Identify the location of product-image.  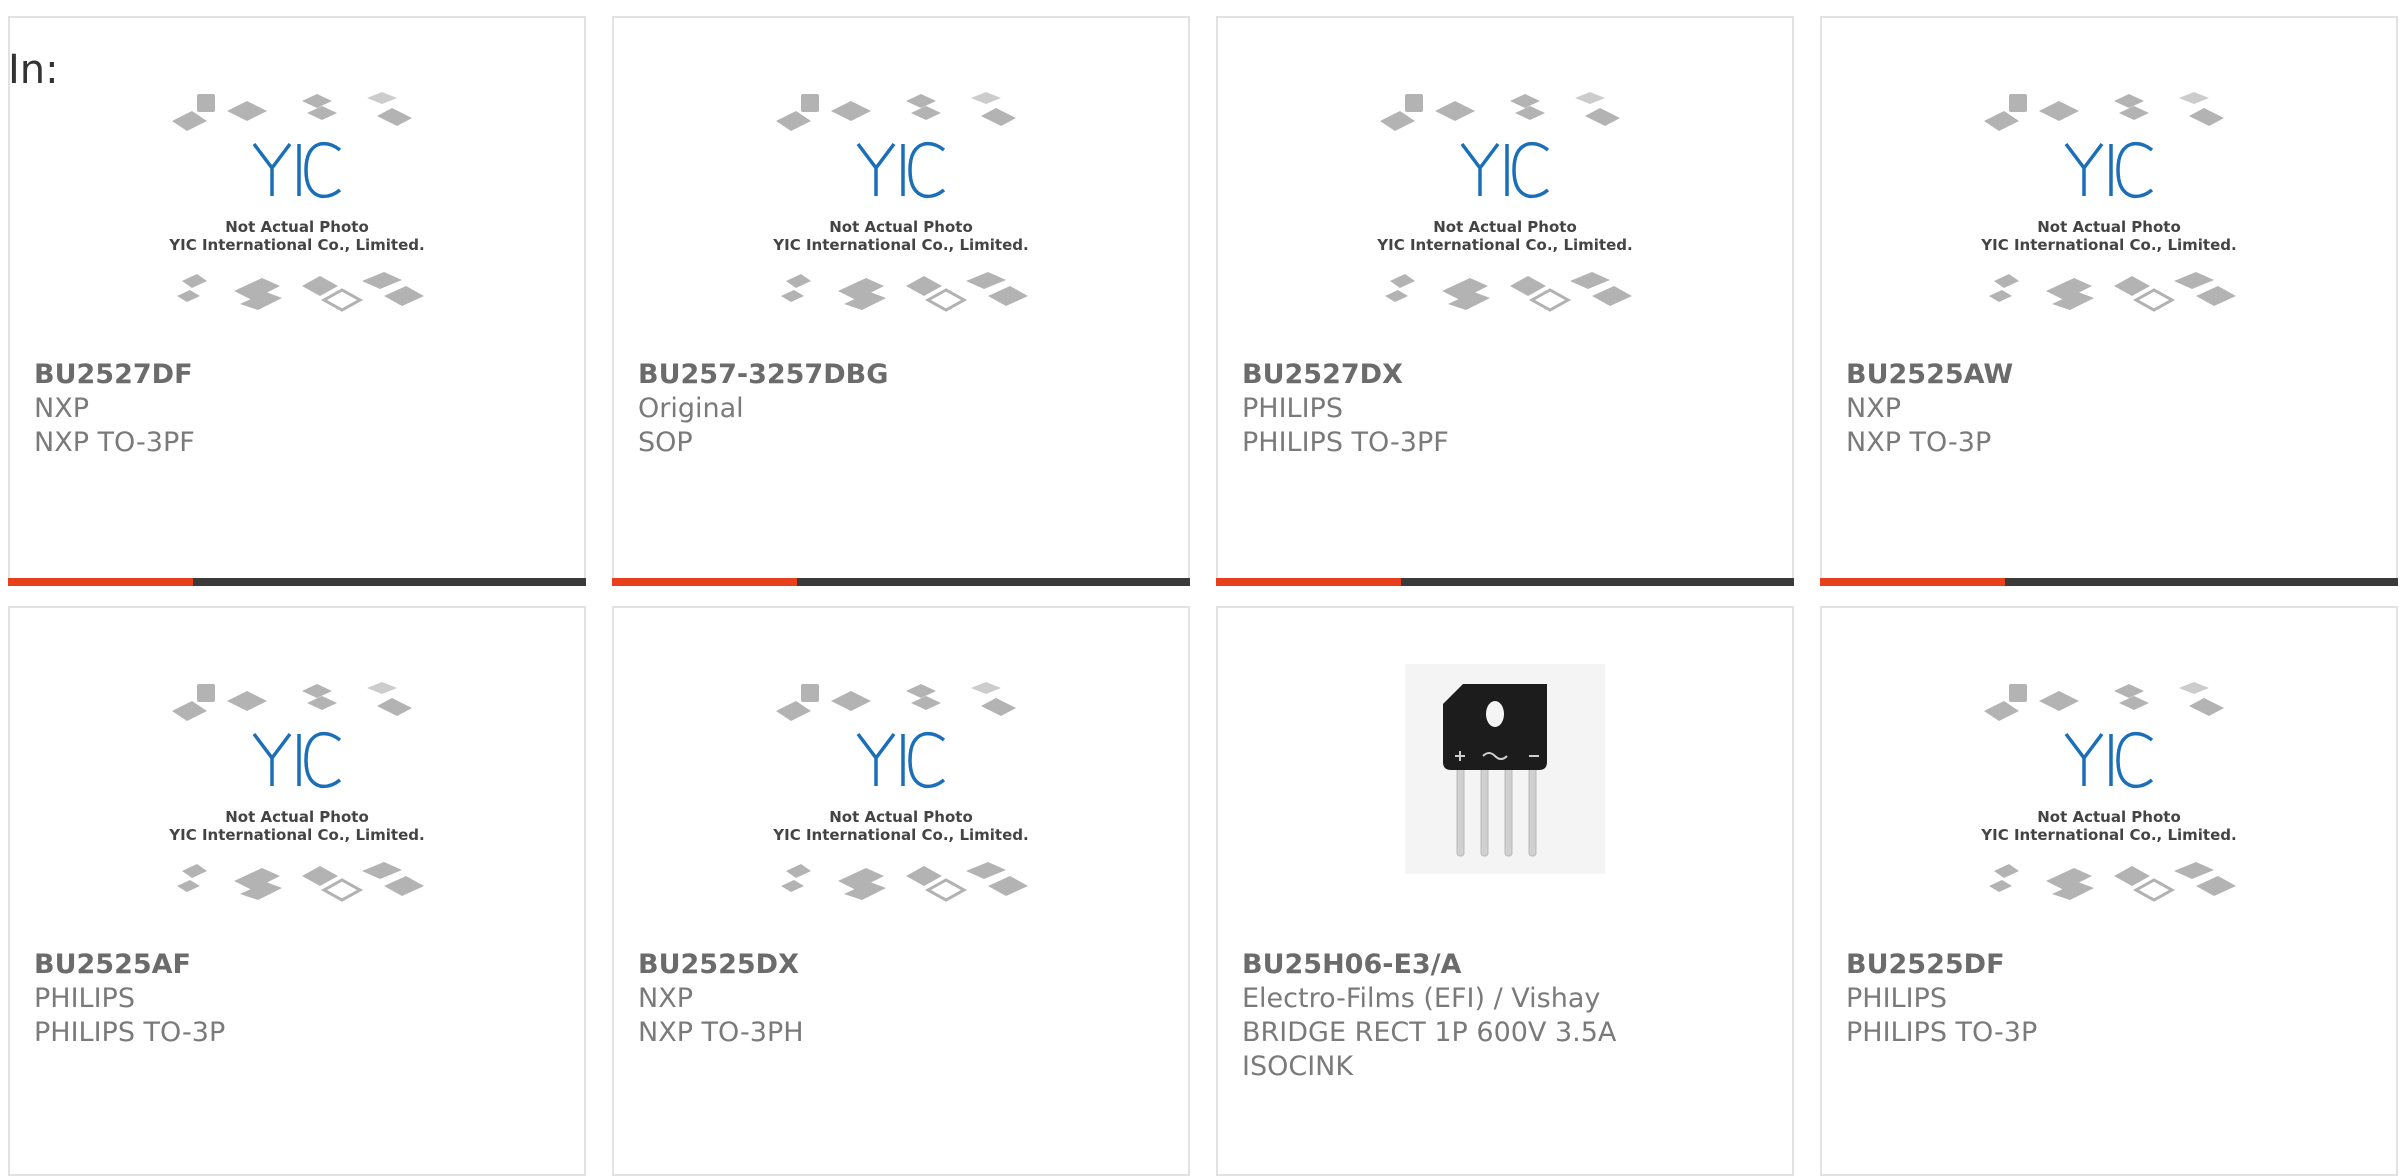
(1505, 804).